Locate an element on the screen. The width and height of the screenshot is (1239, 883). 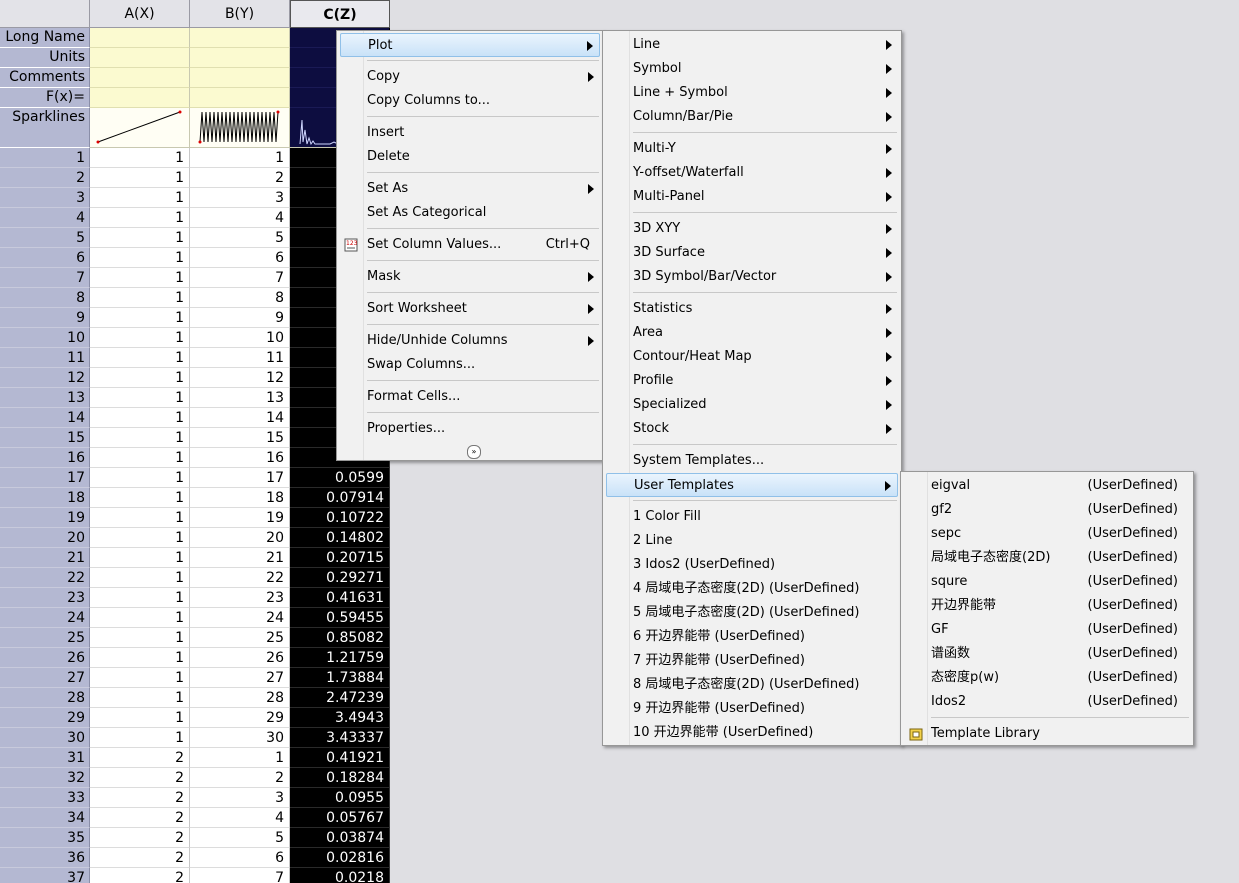
plot-item-line-symbol: Line + Symbol is located at coordinates (752, 93).